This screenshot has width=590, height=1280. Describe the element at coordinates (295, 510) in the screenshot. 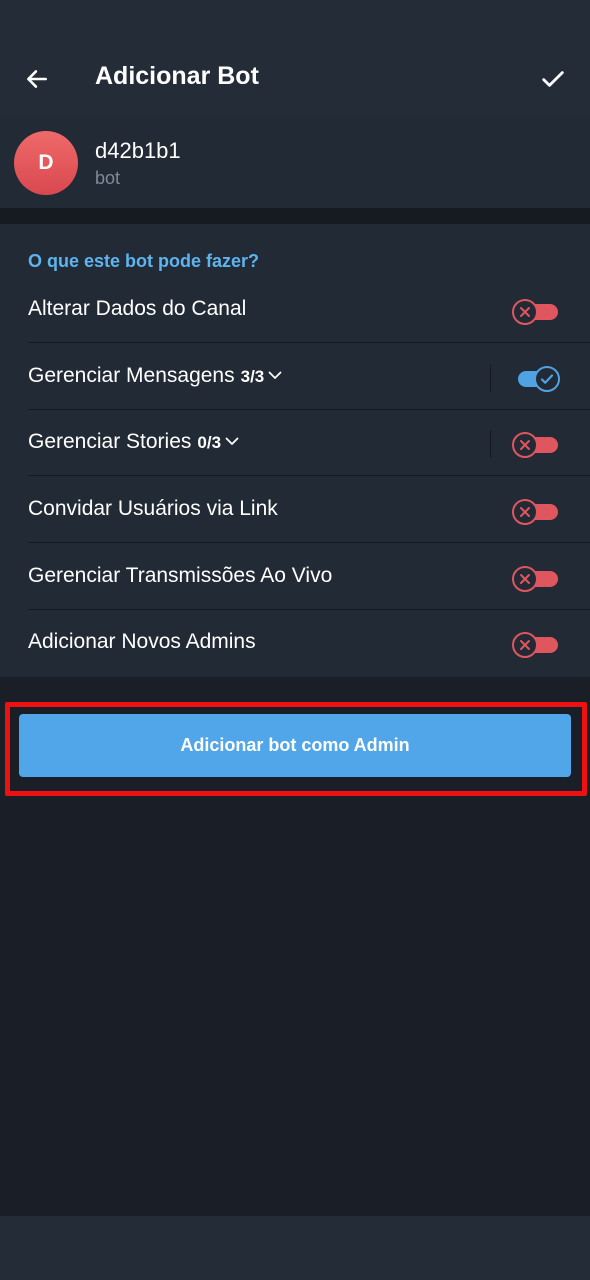

I see `permission-row-invite-users-via-link: Convidar Usuários via Link` at that location.